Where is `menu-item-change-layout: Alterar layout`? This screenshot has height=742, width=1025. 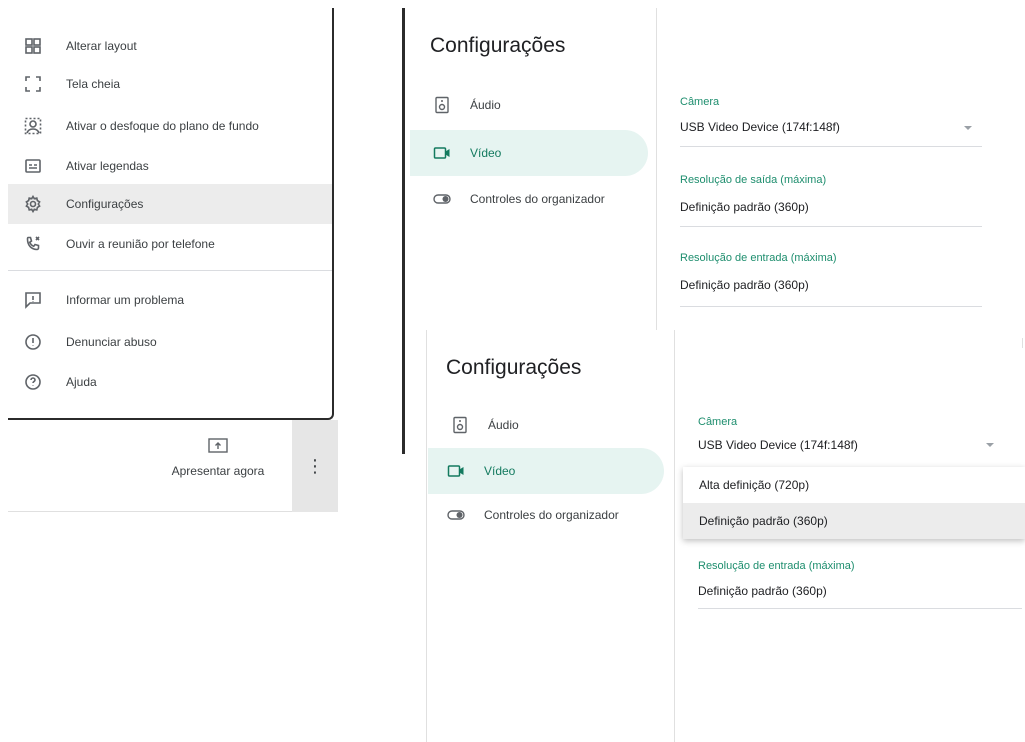
menu-item-change-layout: Alterar layout is located at coordinates (170, 46).